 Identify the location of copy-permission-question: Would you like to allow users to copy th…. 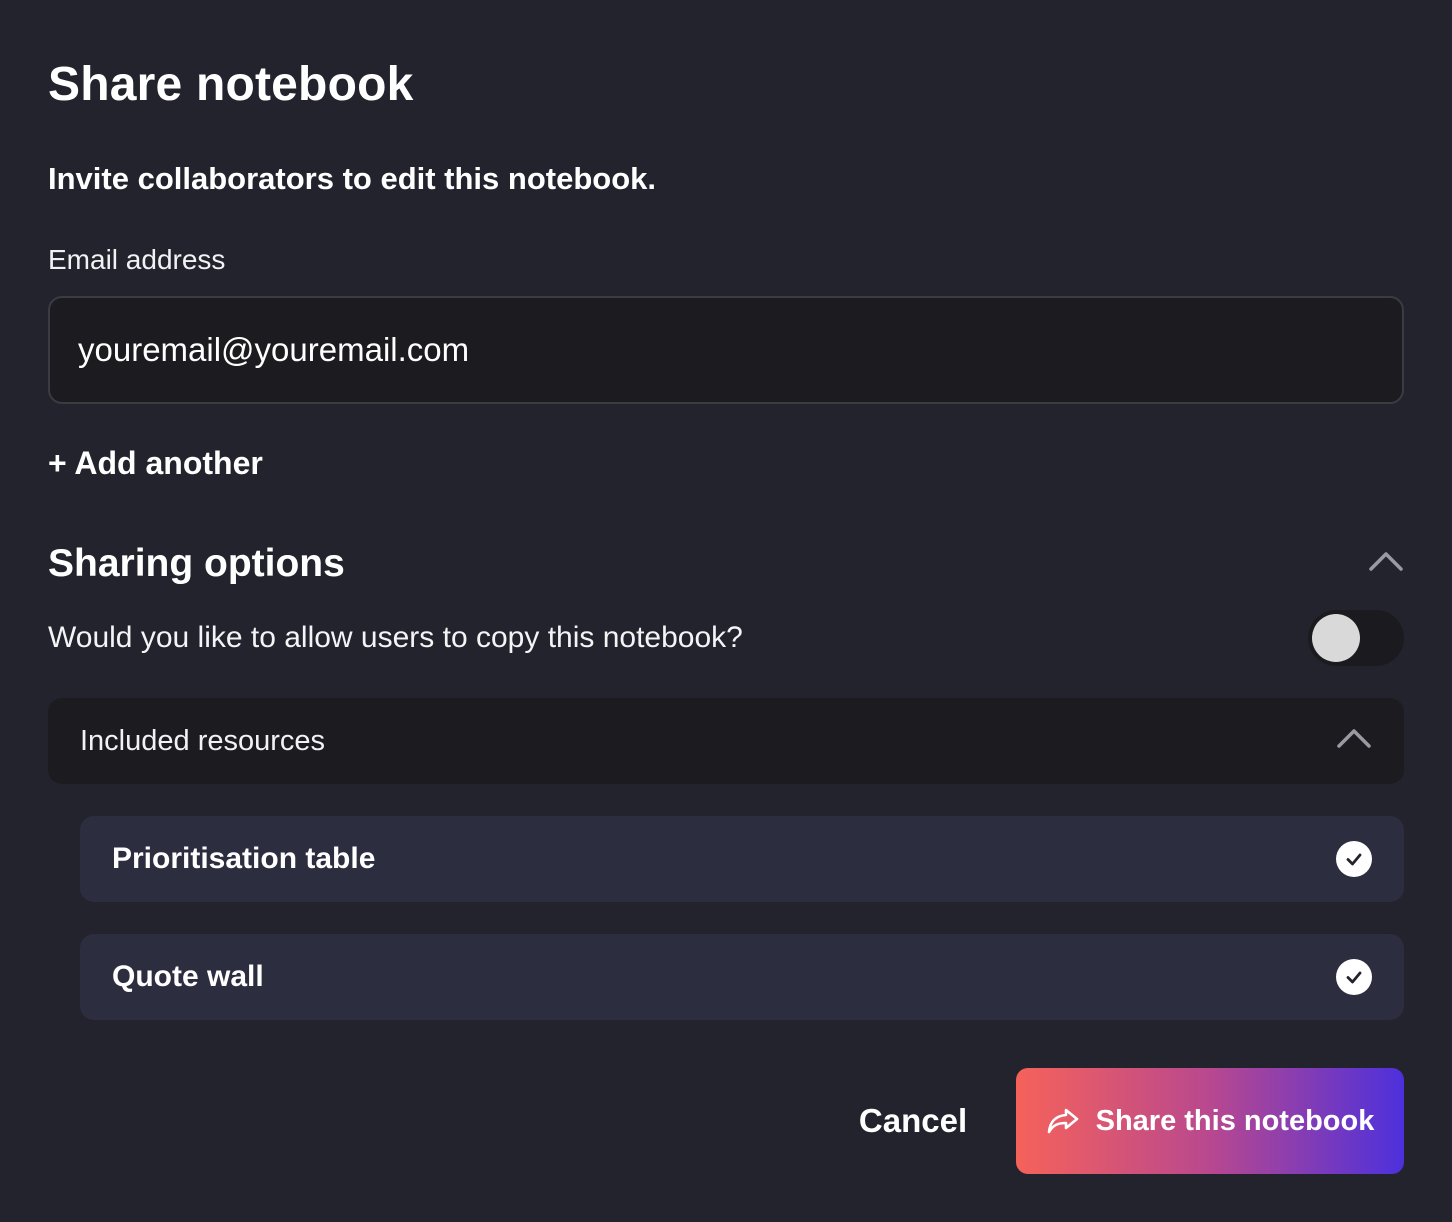
(395, 637).